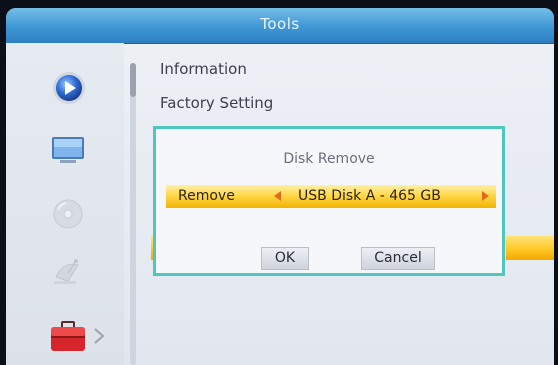 This screenshot has width=558, height=365. Describe the element at coordinates (530, 248) in the screenshot. I see `menu-highlight-right-edge` at that location.